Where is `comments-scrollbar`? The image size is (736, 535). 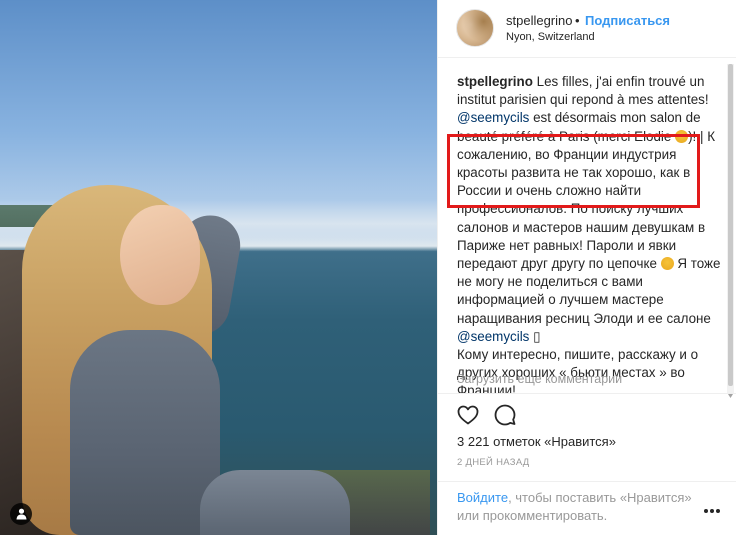 comments-scrollbar is located at coordinates (730, 229).